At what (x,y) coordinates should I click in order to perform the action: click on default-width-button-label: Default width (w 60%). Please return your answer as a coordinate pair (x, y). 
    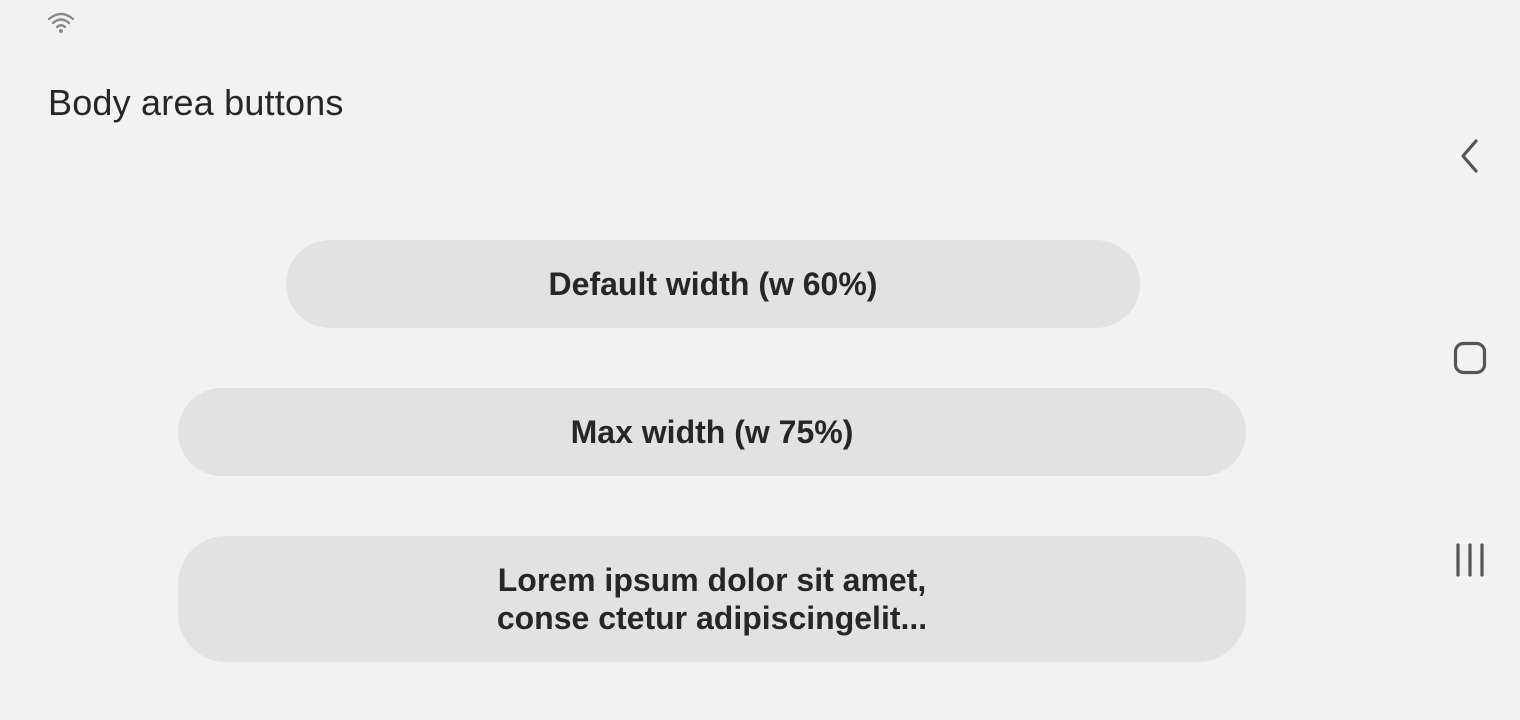
    Looking at the image, I should click on (713, 284).